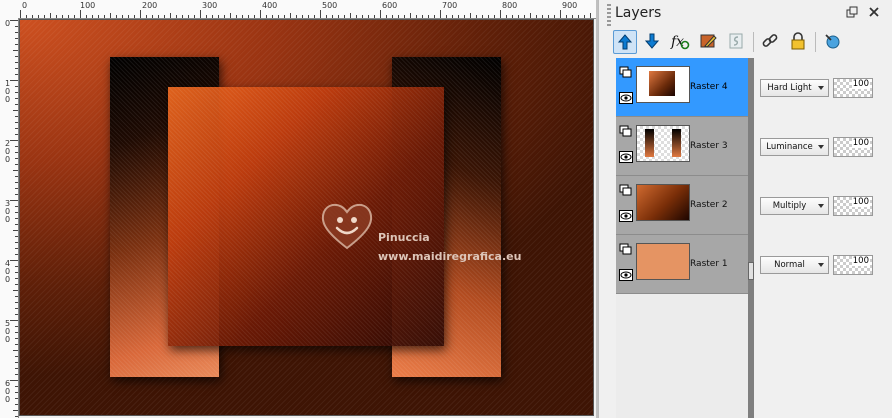  I want to click on layer-list: Raster 4 Raster 3 Raster 2 Raster 1, so click(682, 176).